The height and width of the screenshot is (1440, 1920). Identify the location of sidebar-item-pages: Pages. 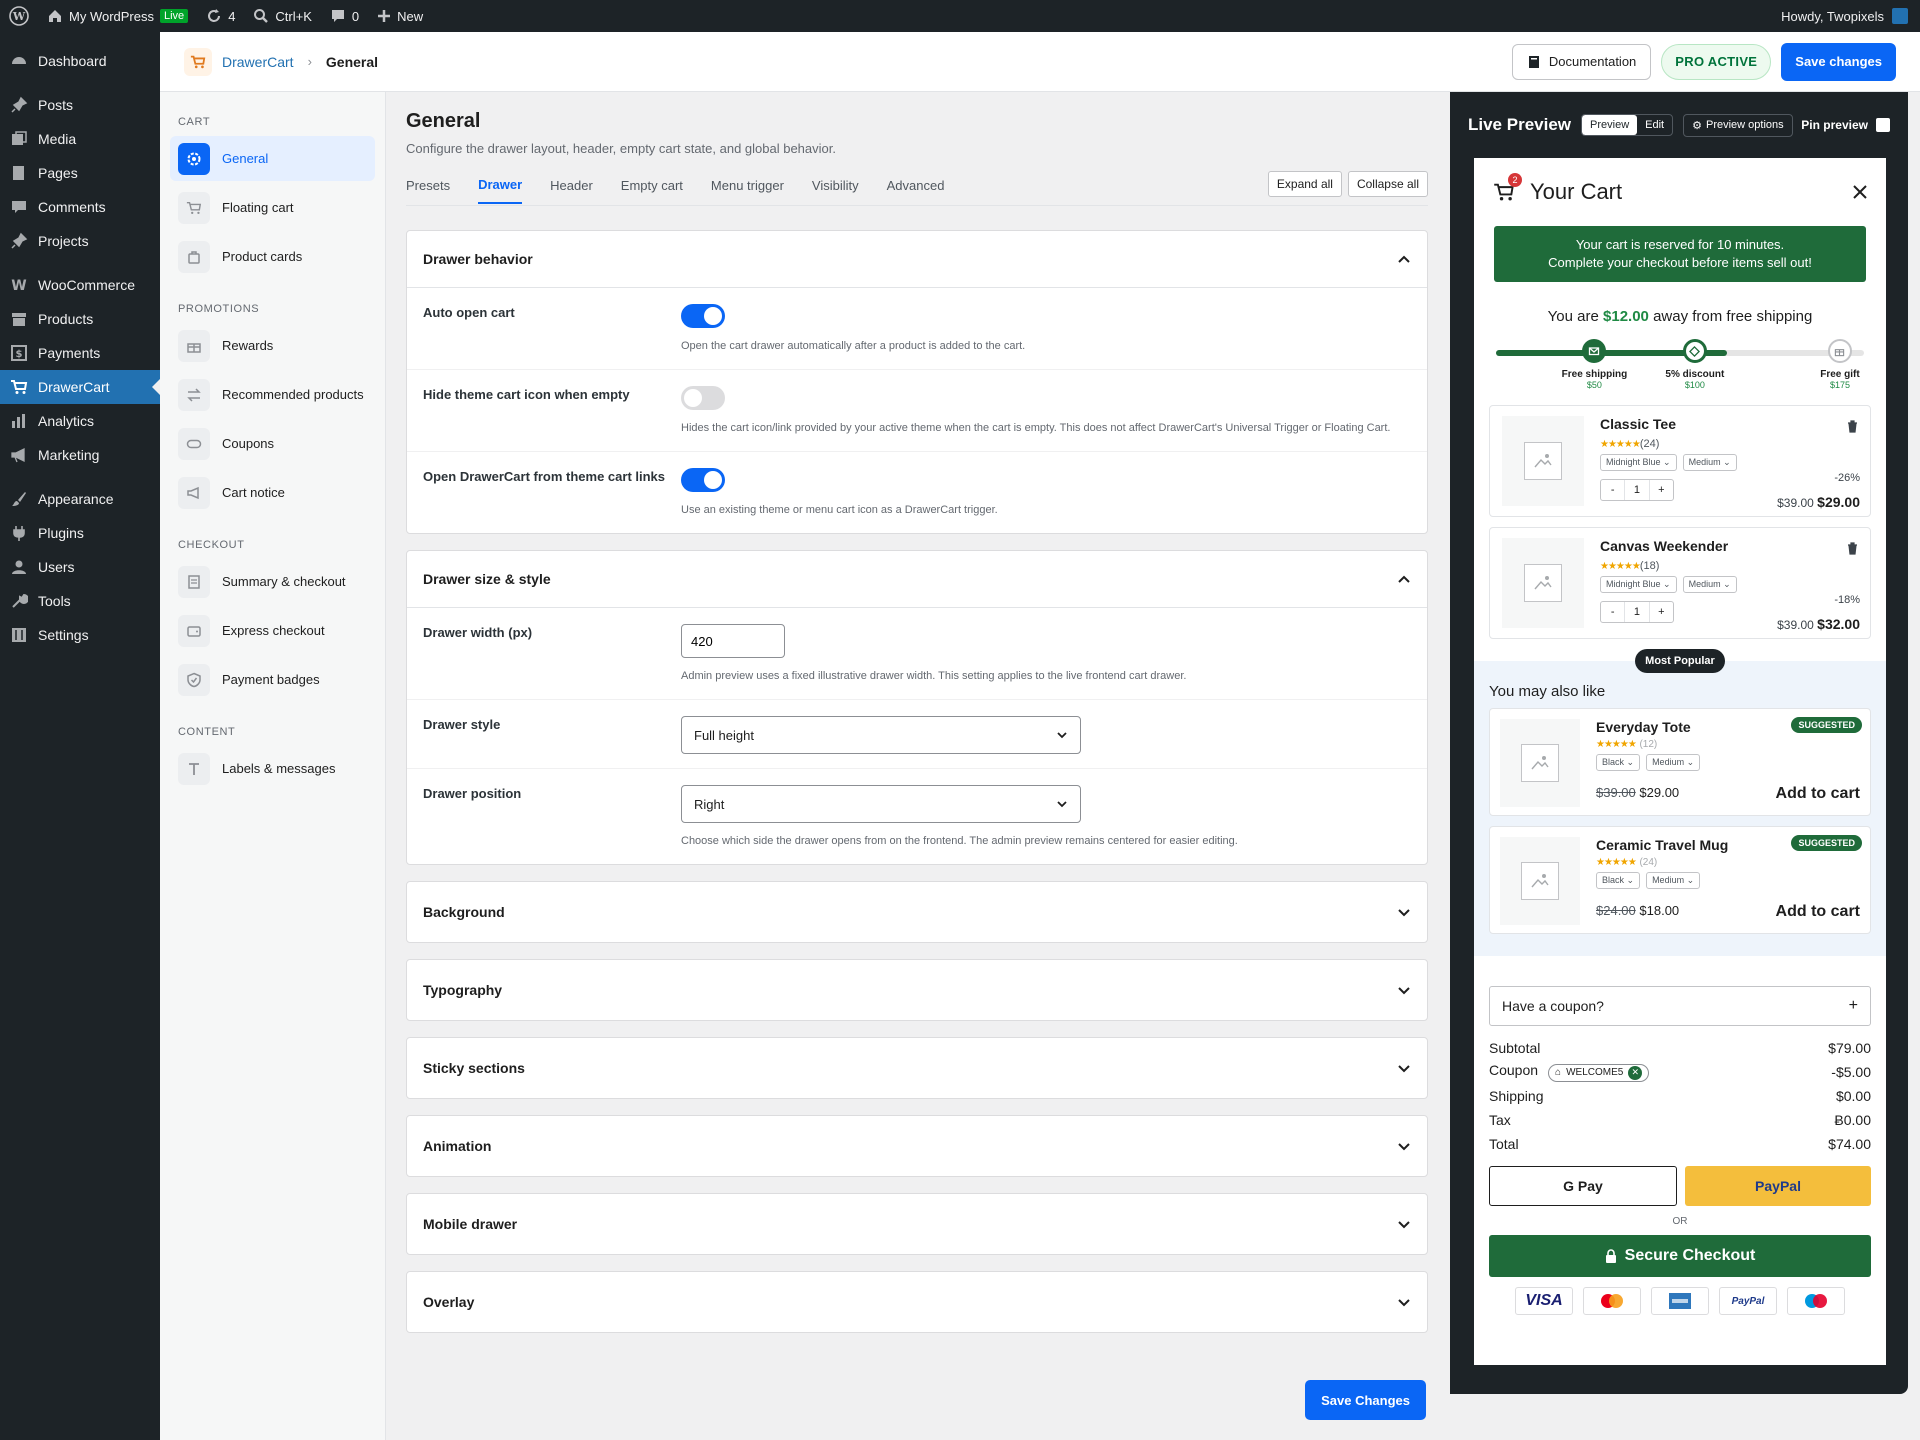
(80, 173).